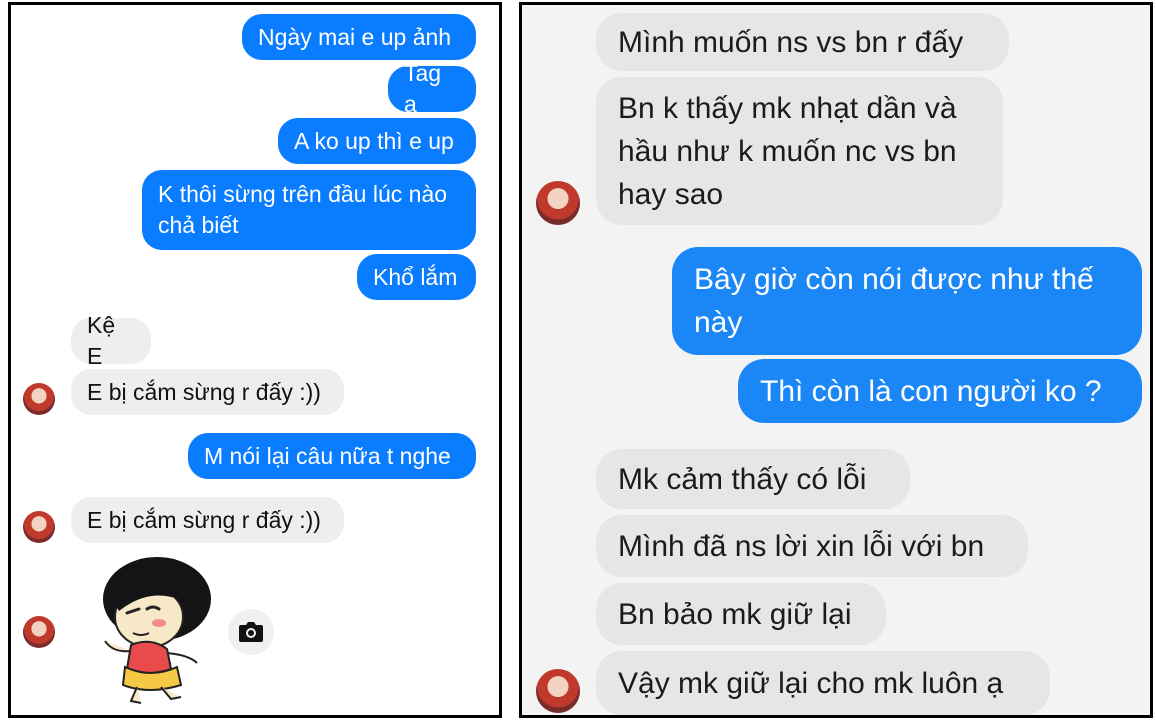 Image resolution: width=1156 pixels, height=720 pixels. What do you see at coordinates (157, 632) in the screenshot?
I see `cartoon-girl-sticker` at bounding box center [157, 632].